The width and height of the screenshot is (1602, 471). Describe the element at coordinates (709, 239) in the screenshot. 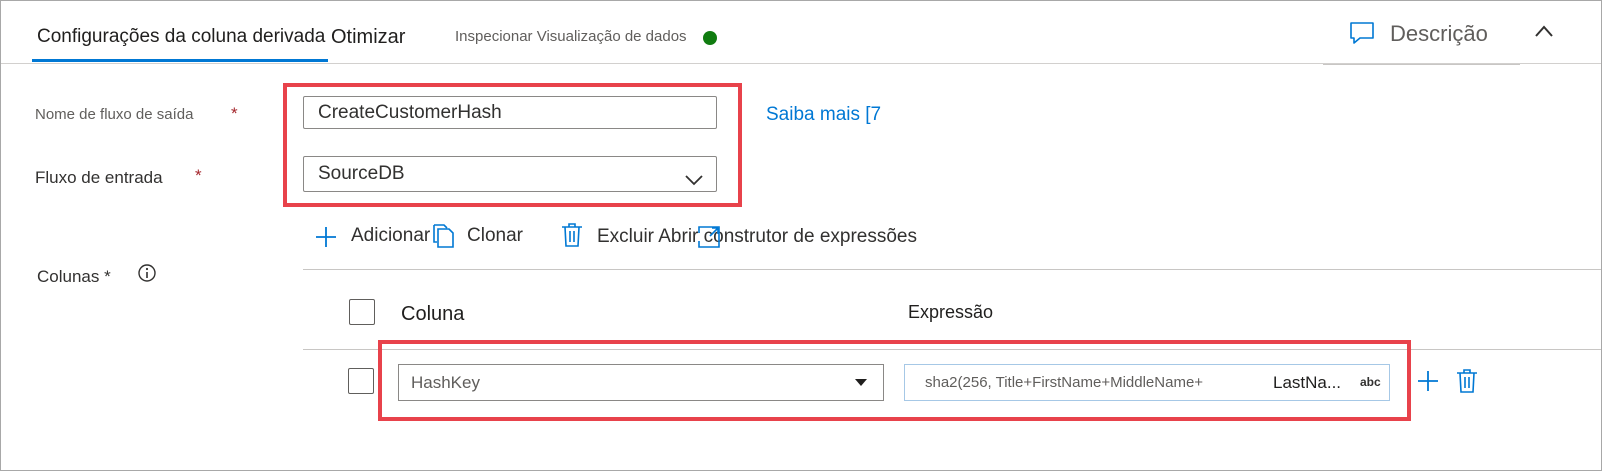

I see `expression-builder-icon` at that location.